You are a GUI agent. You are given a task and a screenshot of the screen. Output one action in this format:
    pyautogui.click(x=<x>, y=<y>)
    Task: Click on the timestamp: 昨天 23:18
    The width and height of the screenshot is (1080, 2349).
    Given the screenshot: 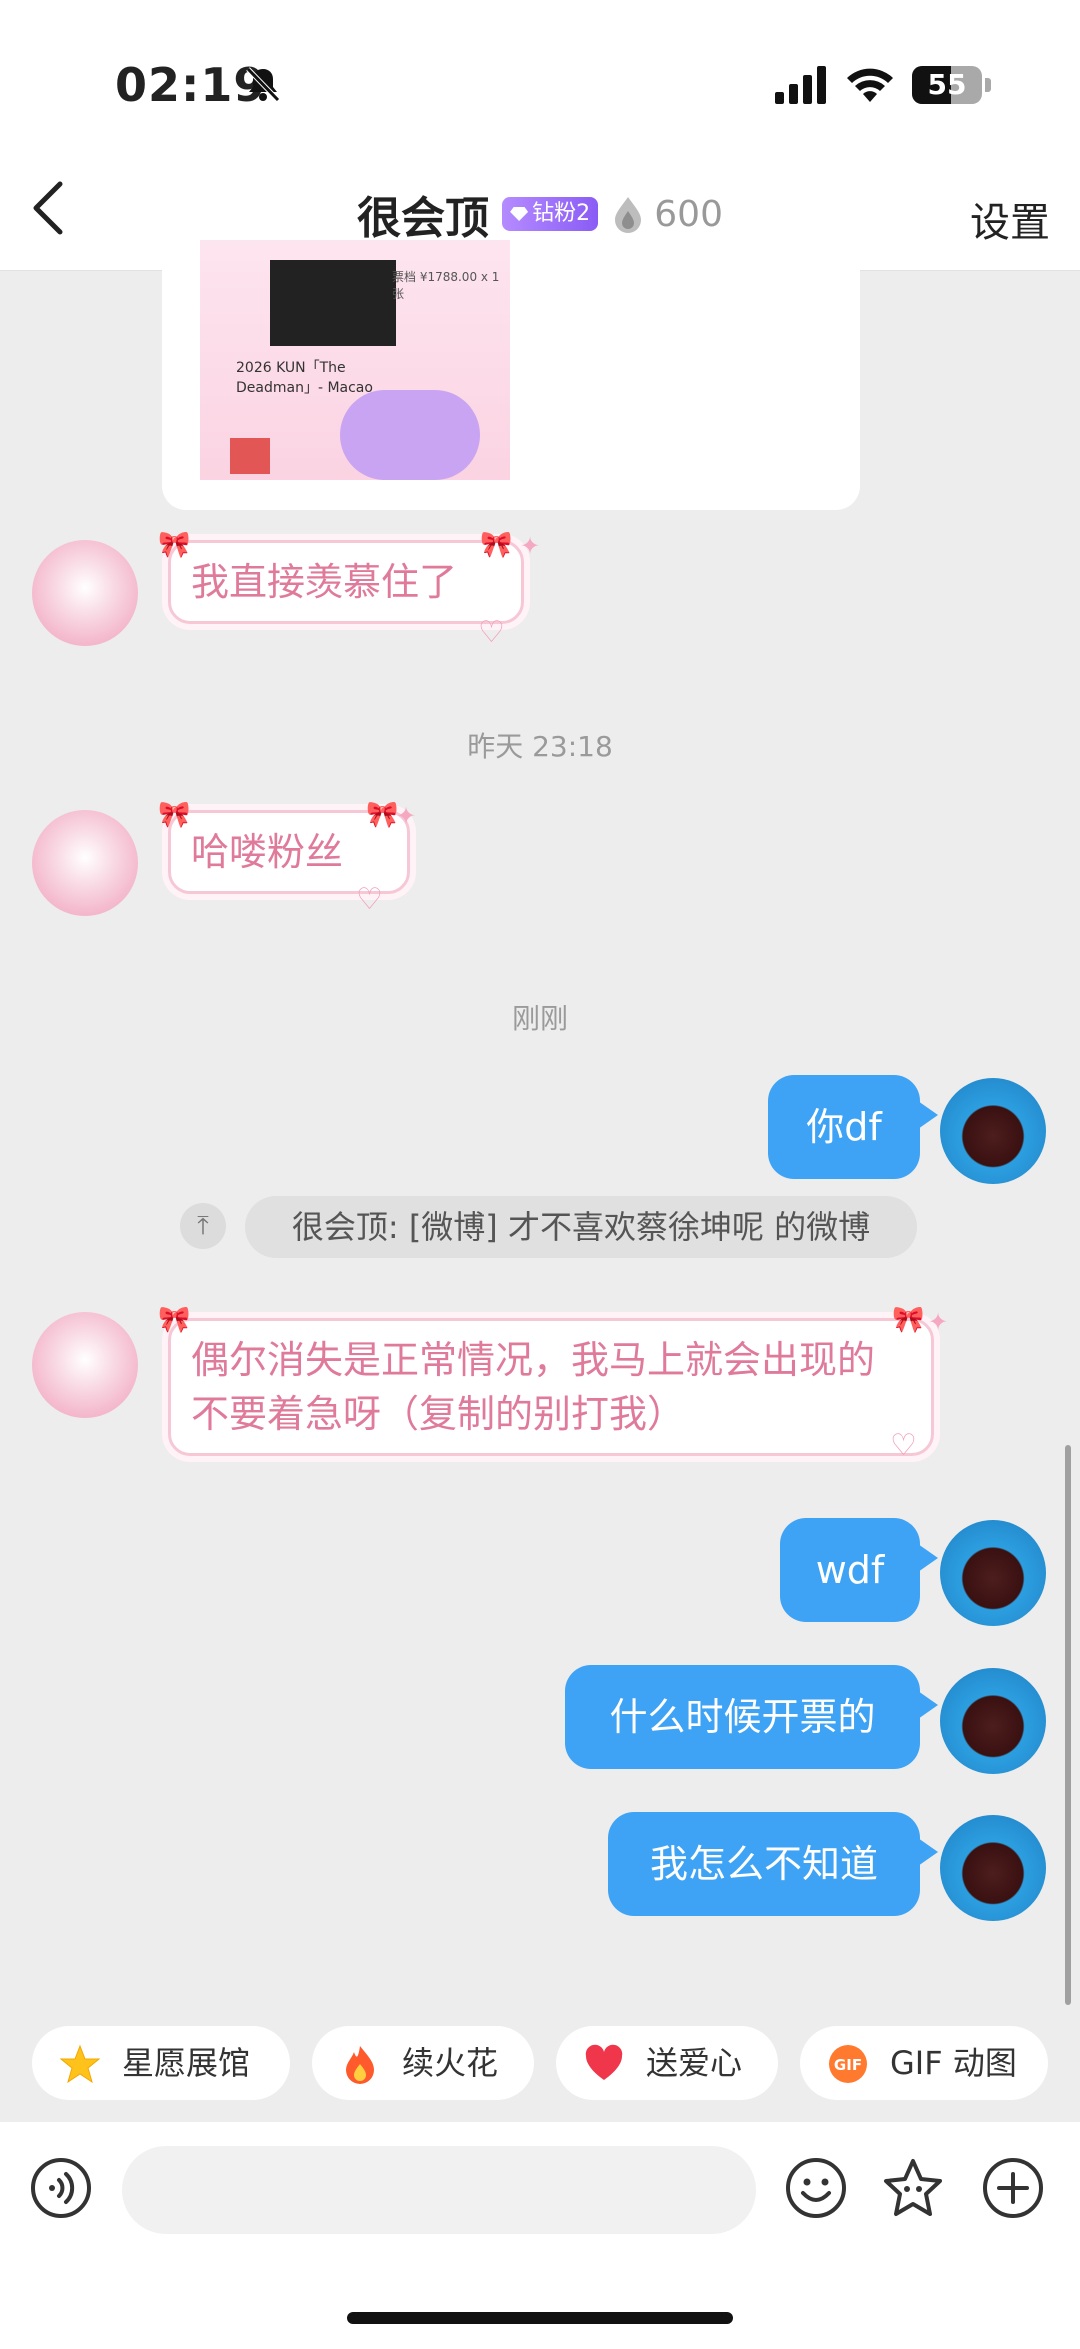 What is the action you would take?
    pyautogui.click(x=540, y=746)
    